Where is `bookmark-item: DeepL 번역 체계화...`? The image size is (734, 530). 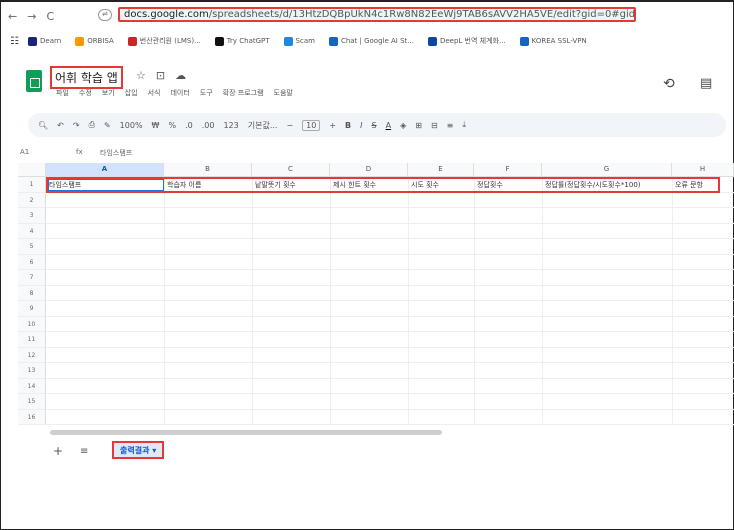
bookmark-item: DeepL 번역 체계화... is located at coordinates (466, 41).